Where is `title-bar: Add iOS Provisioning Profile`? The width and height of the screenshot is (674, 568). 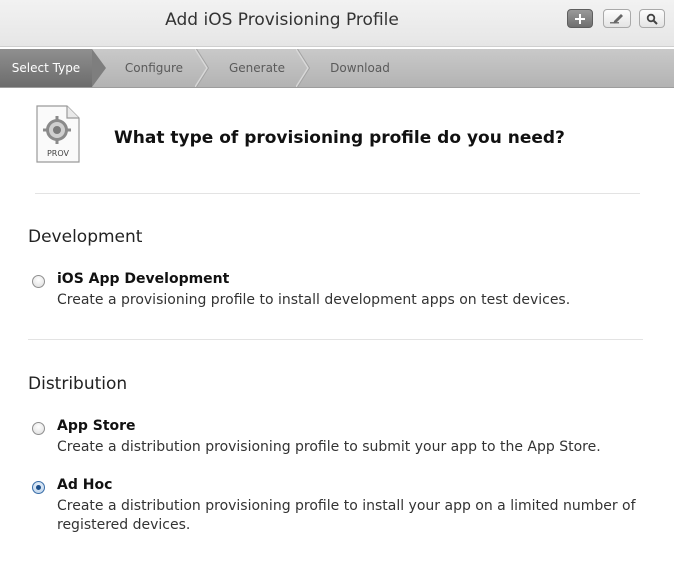 title-bar: Add iOS Provisioning Profile is located at coordinates (337, 23).